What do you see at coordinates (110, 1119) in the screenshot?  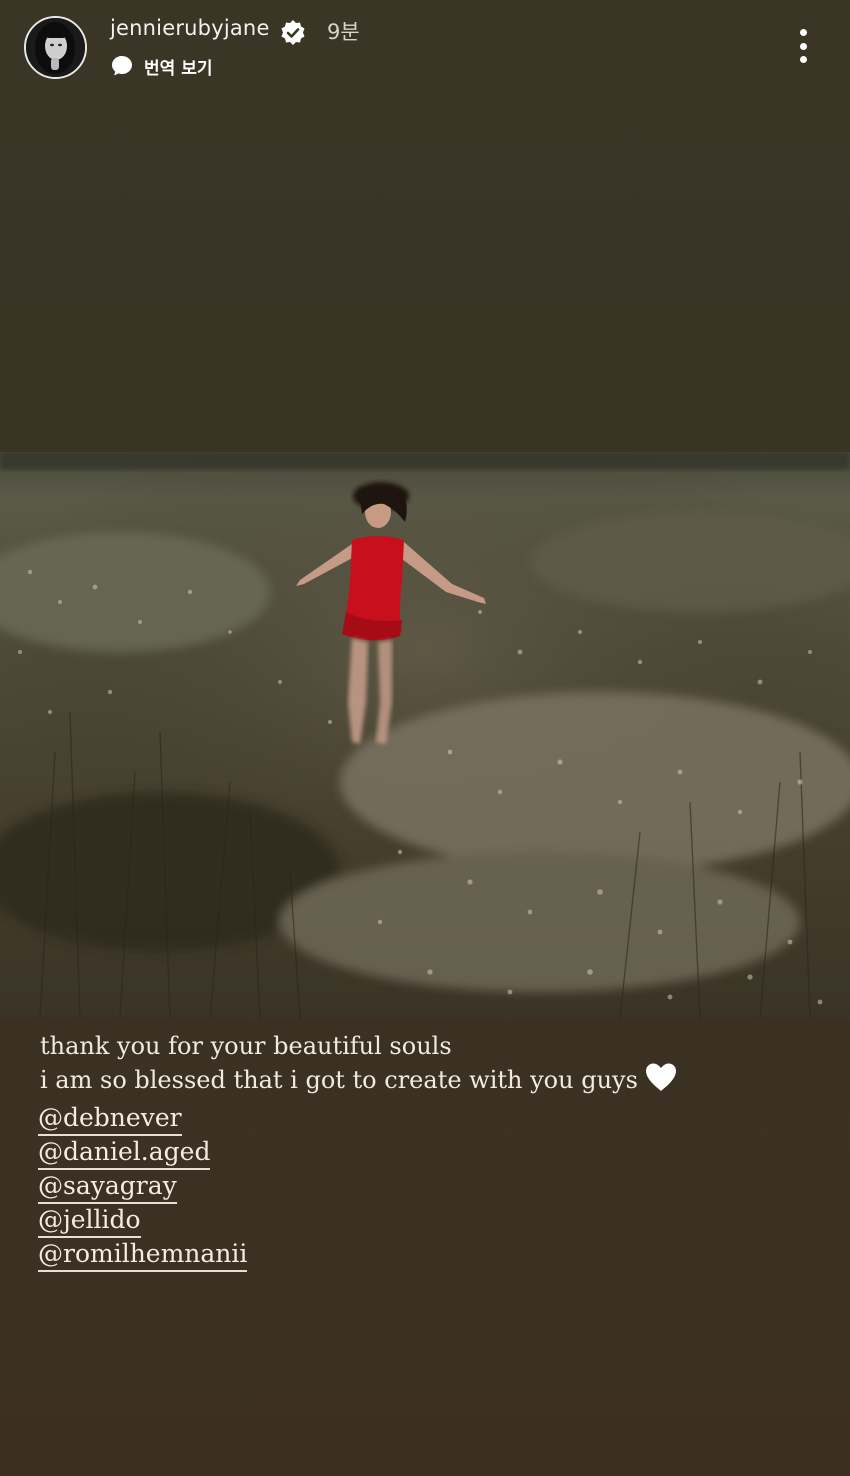 I see `mention-link: @debnever` at bounding box center [110, 1119].